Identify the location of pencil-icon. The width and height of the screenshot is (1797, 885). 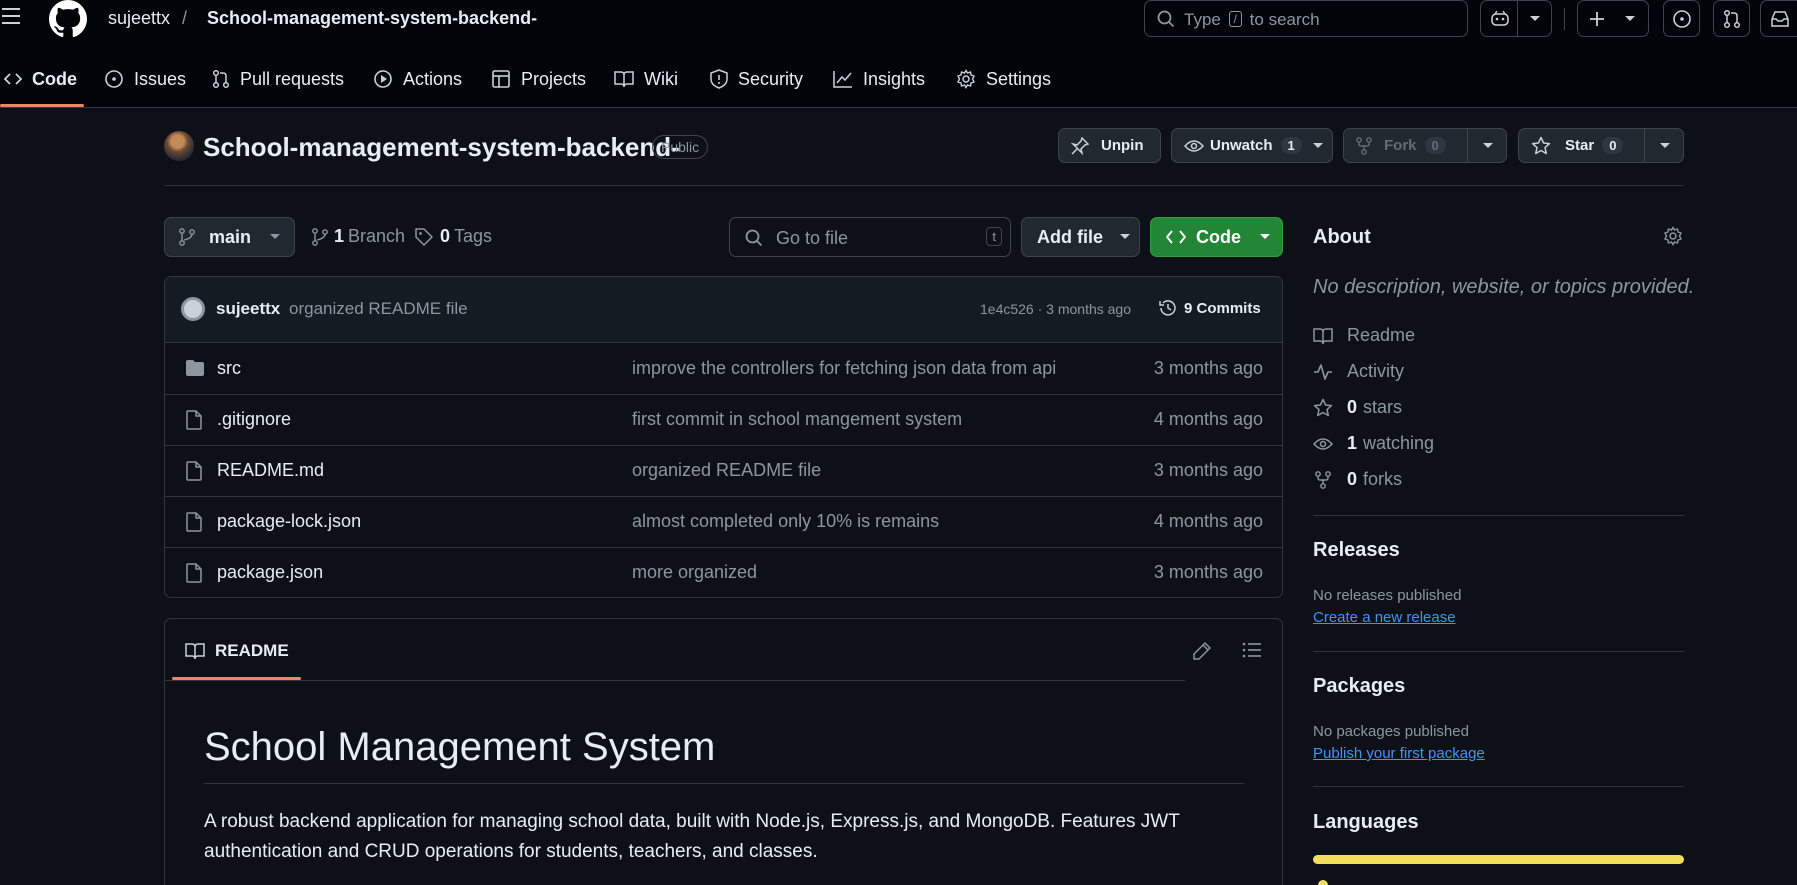
(1202, 651).